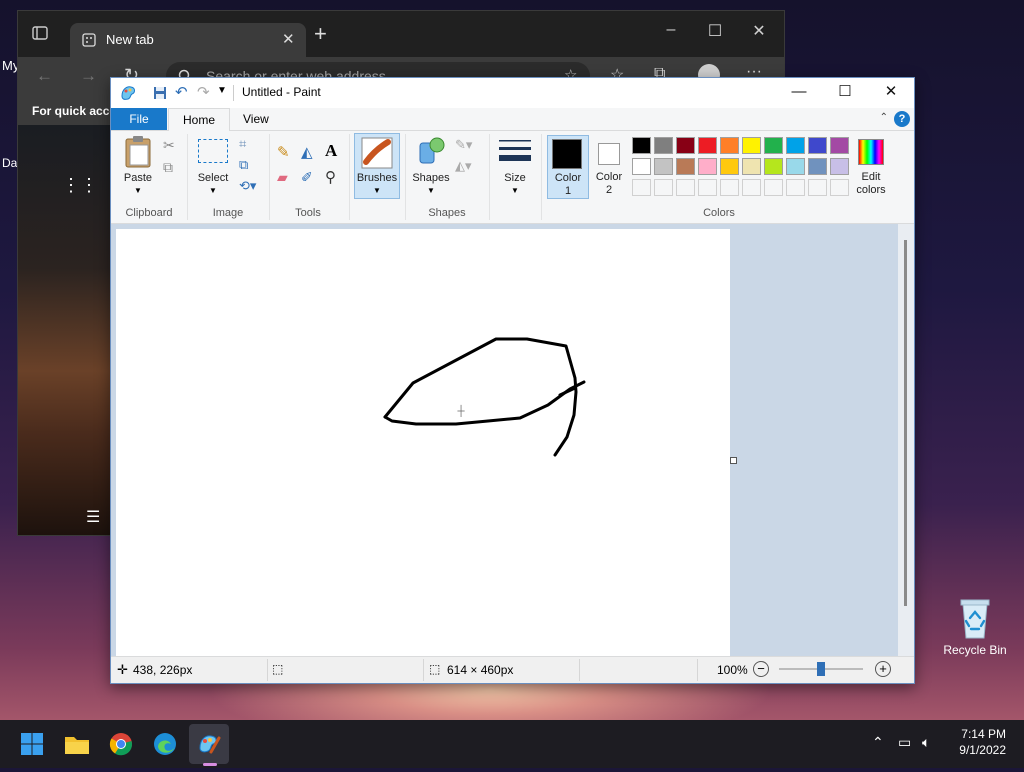 This screenshot has height=772, width=1024. Describe the element at coordinates (203, 92) in the screenshot. I see `redo-icon: ↷` at that location.